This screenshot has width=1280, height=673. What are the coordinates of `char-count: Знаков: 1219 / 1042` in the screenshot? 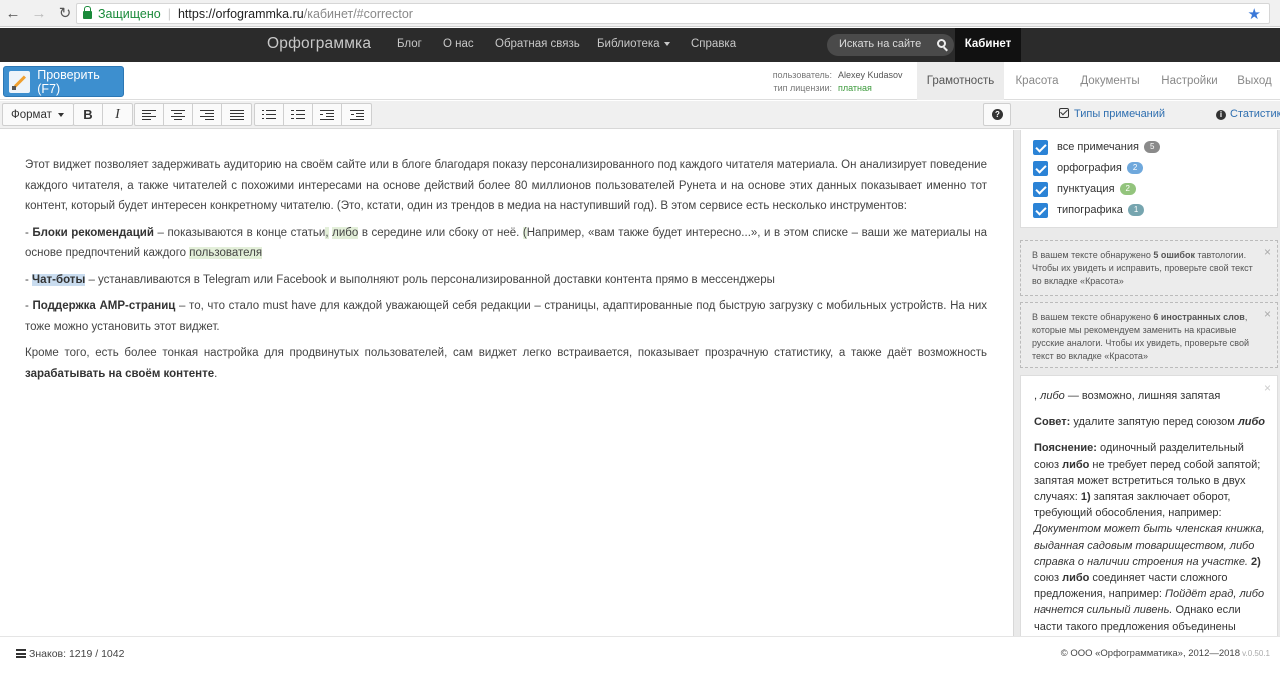 It's located at (76, 654).